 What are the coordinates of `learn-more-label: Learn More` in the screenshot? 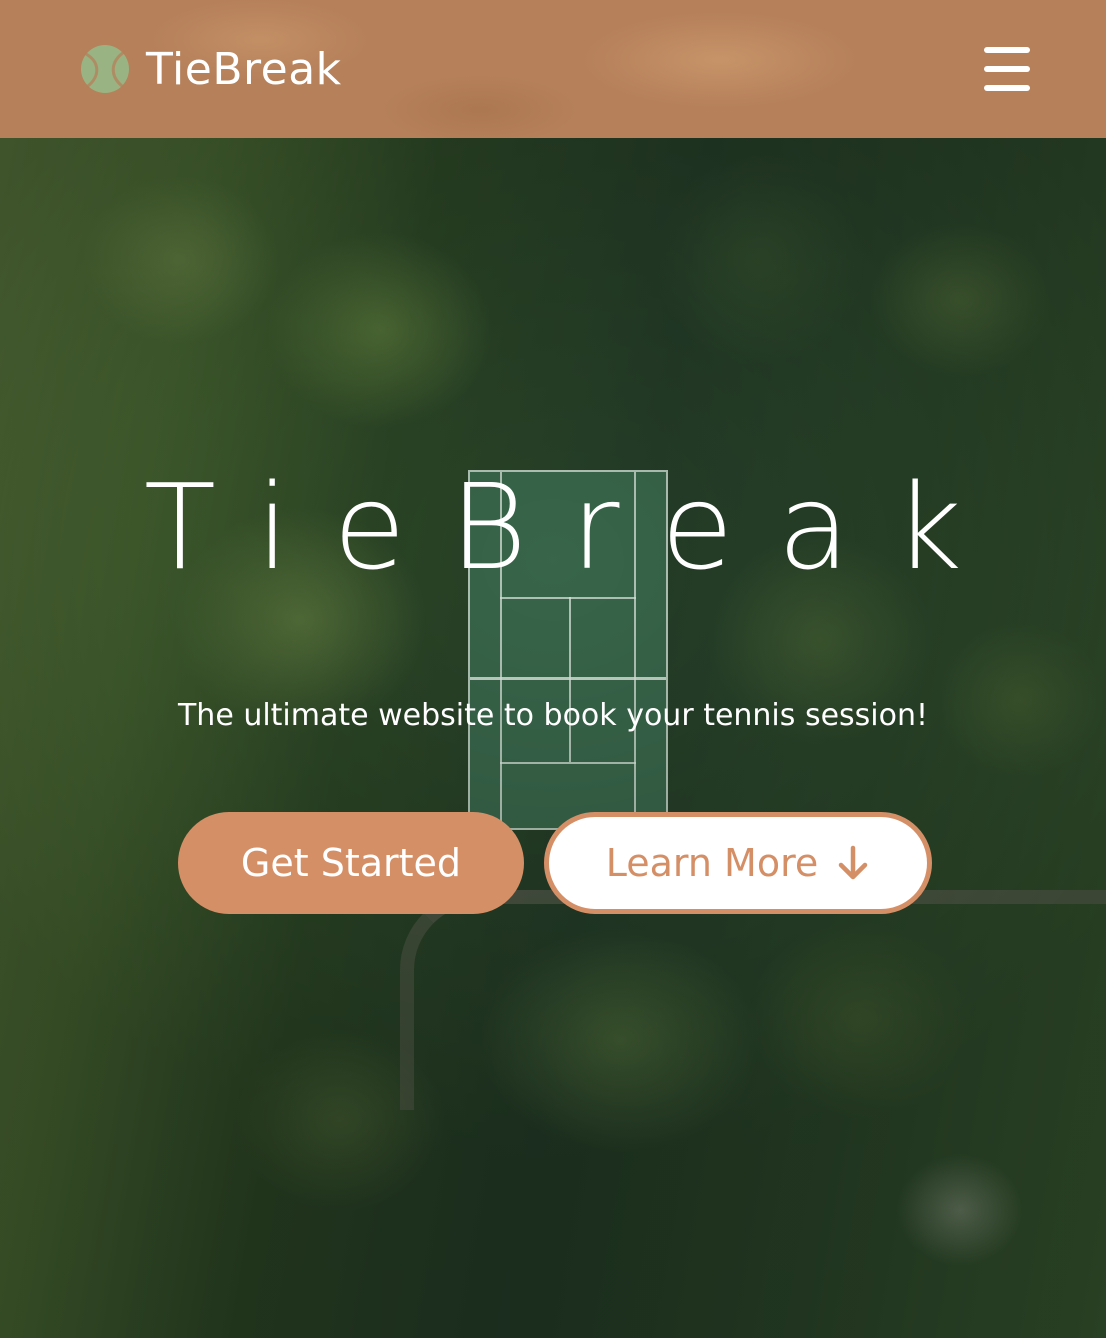 It's located at (712, 863).